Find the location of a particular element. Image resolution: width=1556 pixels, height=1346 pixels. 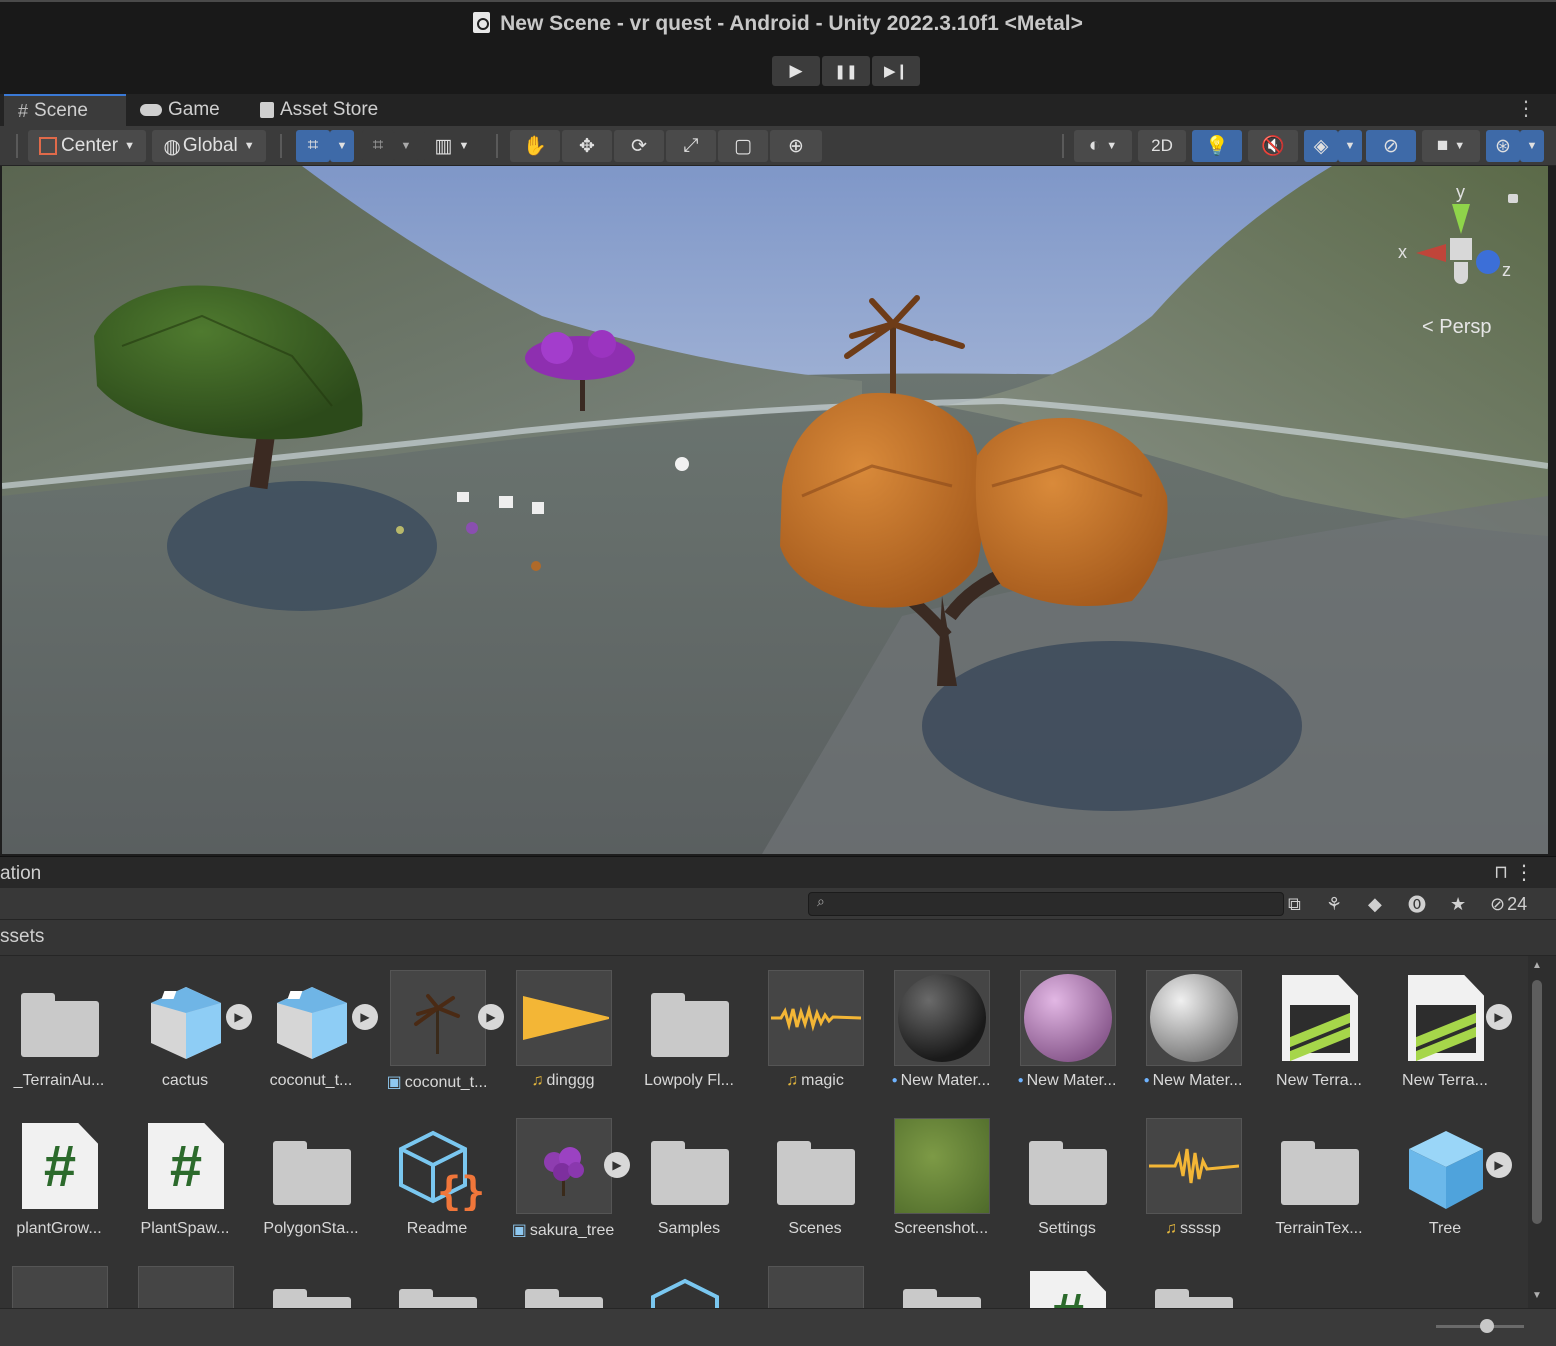

favorite-star-icon: ★ is located at coordinates (1458, 904).